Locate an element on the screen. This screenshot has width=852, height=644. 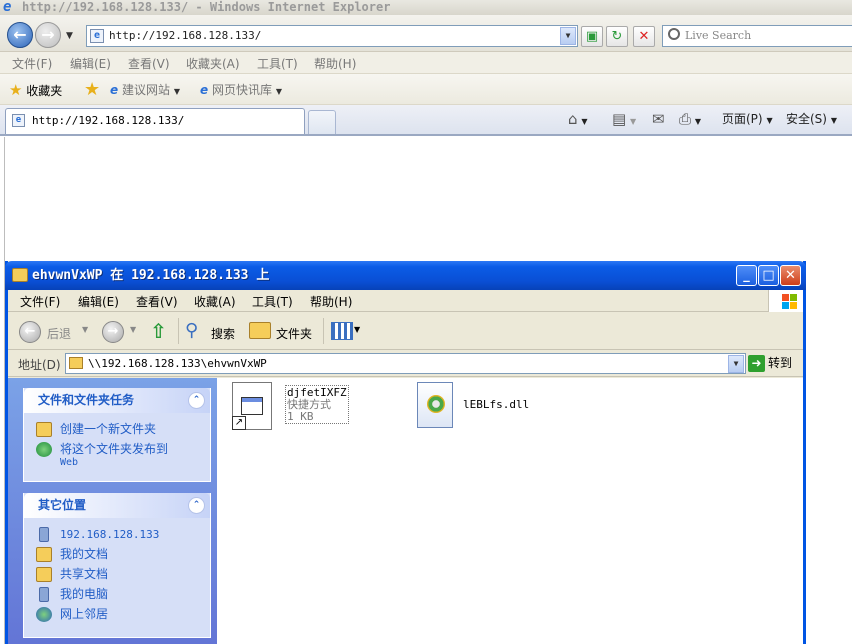
ie-menu-favorites: 收藏夹(A) is located at coordinates (213, 63).